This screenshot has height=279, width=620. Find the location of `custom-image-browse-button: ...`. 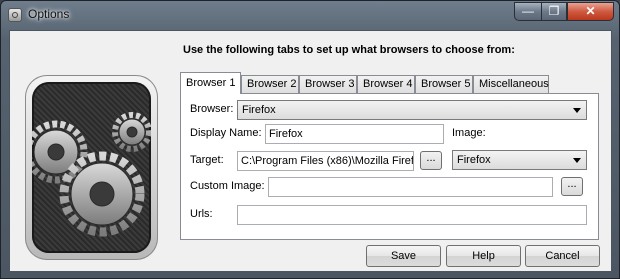

custom-image-browse-button: ... is located at coordinates (572, 186).